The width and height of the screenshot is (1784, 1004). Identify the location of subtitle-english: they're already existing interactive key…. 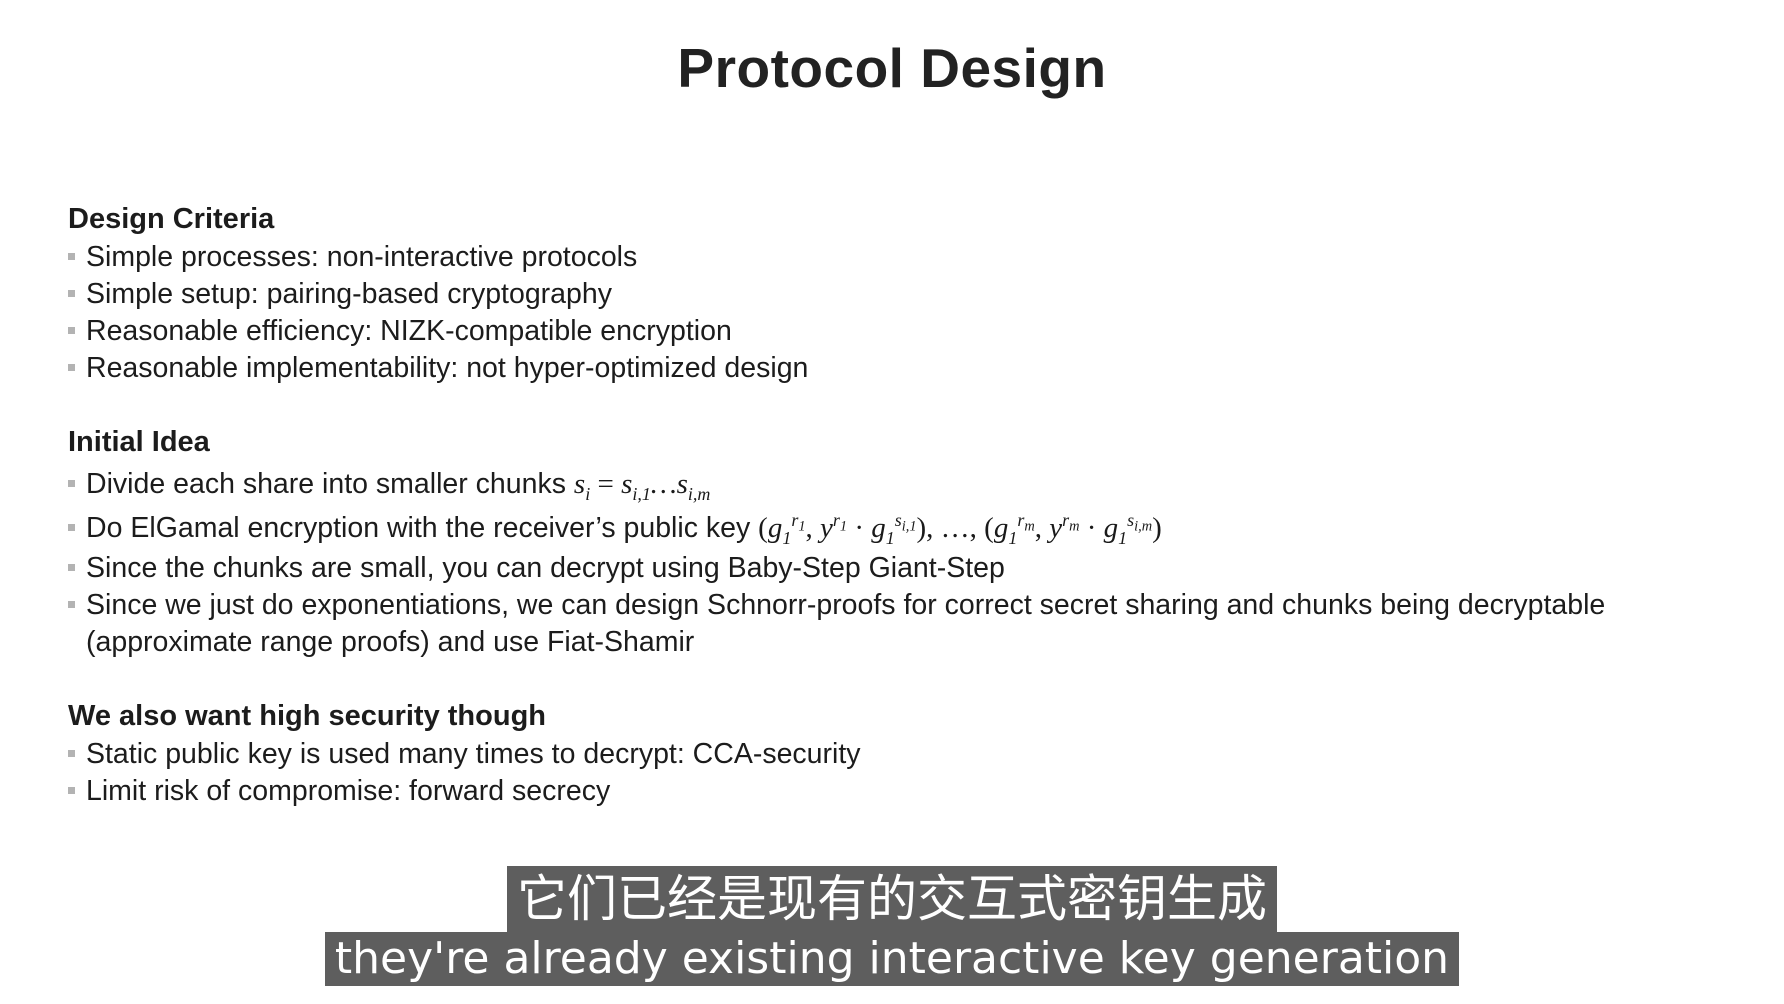
(892, 959).